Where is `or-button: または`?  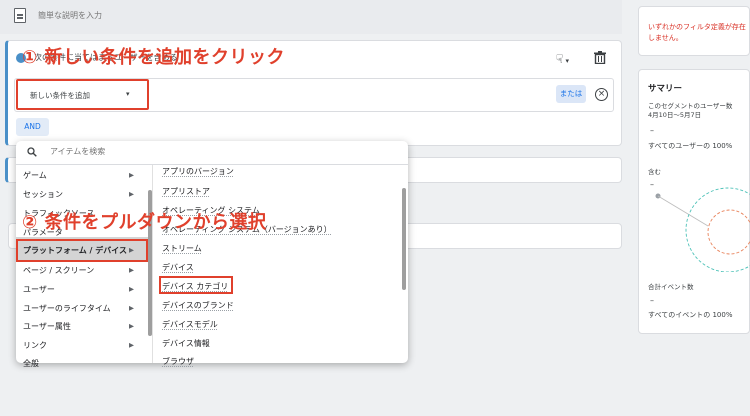
or-button: または is located at coordinates (571, 94).